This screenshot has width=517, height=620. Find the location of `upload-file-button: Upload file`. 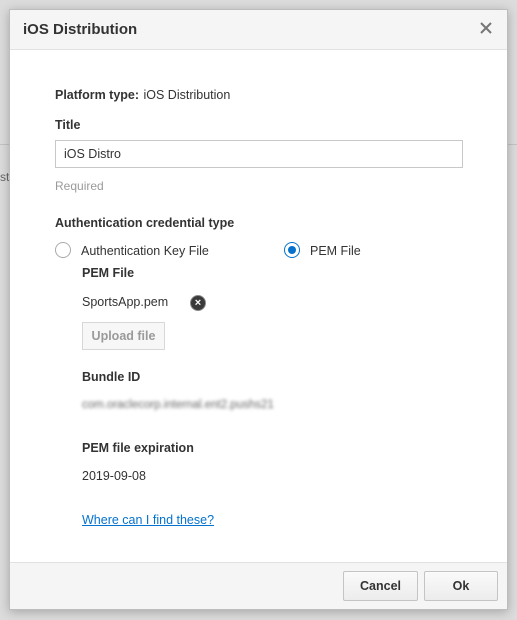

upload-file-button: Upload file is located at coordinates (123, 336).